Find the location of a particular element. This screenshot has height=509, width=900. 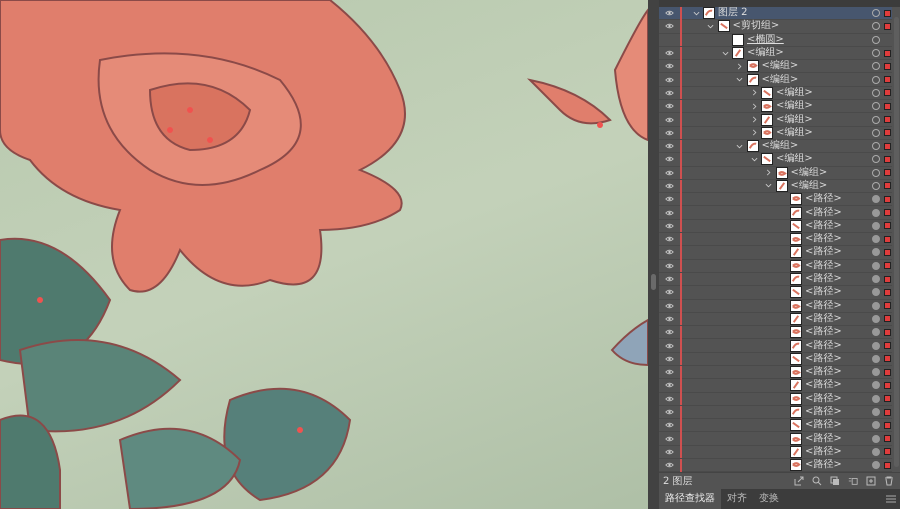

panel-tab: 路径查找器 is located at coordinates (690, 499).